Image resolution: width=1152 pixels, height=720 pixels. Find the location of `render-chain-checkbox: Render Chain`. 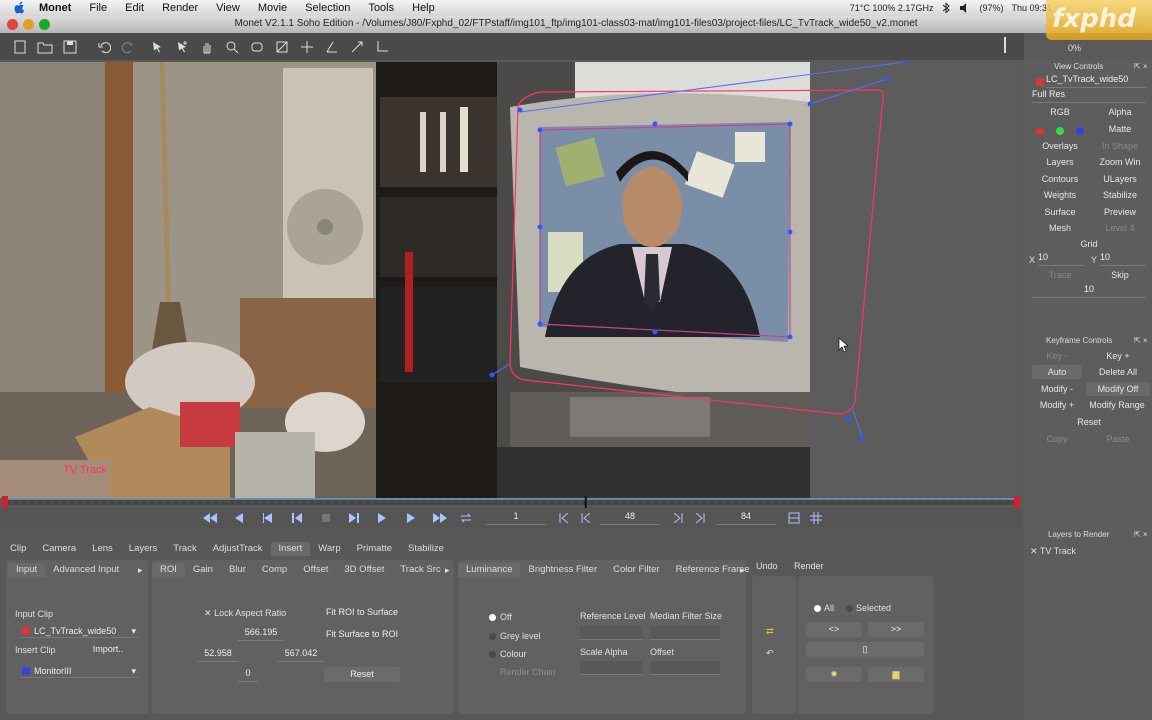

render-chain-checkbox: Render Chain is located at coordinates (528, 672).